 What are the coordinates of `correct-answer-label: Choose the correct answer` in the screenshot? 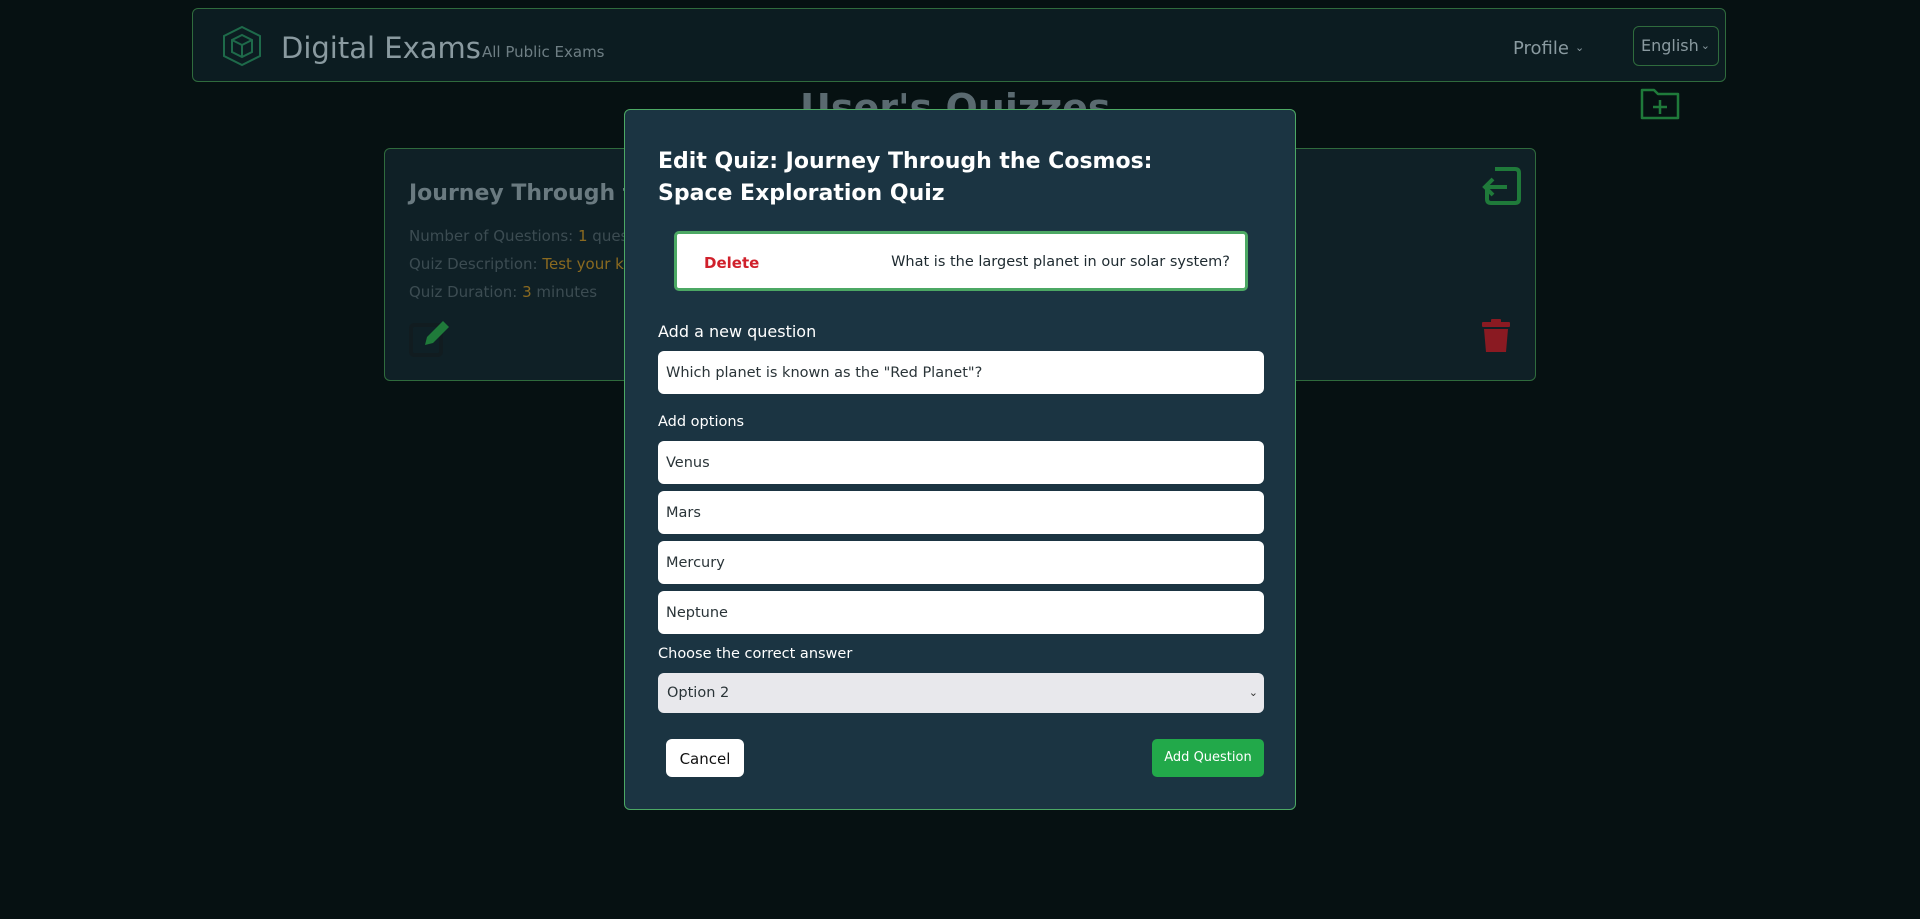 It's located at (755, 654).